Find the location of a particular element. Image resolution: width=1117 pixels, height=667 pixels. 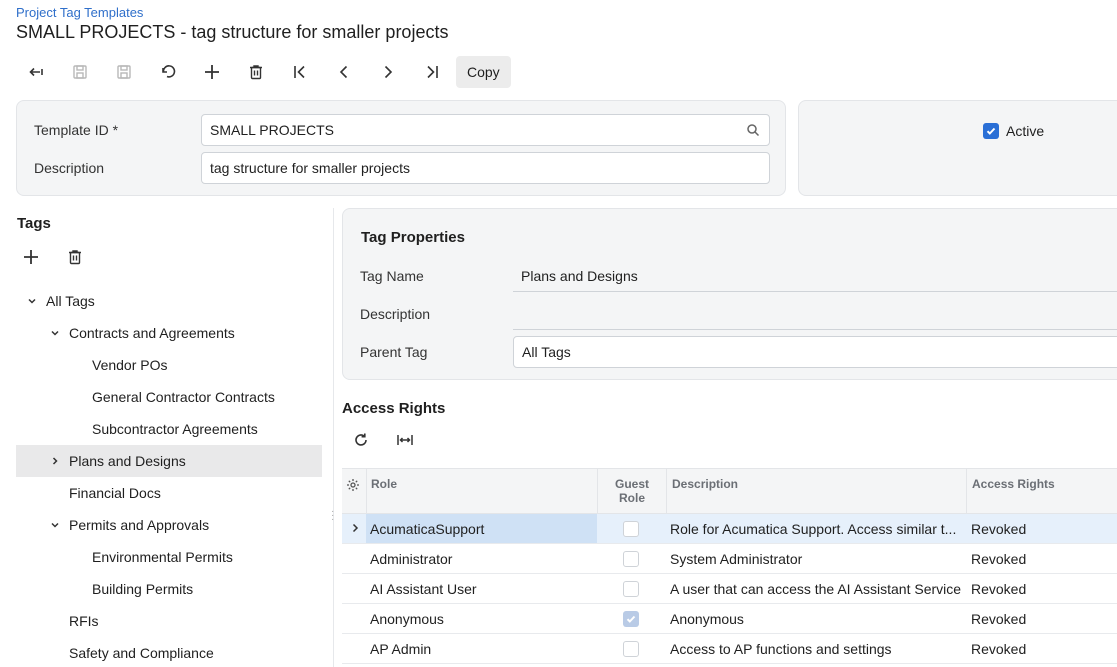

tree-item: RFIs is located at coordinates (169, 621).